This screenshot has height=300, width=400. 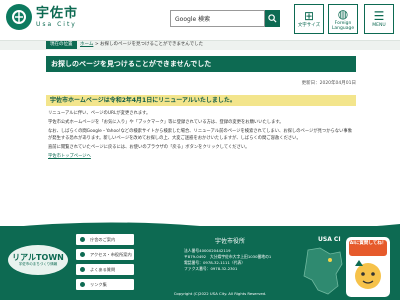 I want to click on breadcrumb-home-link: ホーム, so click(x=86, y=44).